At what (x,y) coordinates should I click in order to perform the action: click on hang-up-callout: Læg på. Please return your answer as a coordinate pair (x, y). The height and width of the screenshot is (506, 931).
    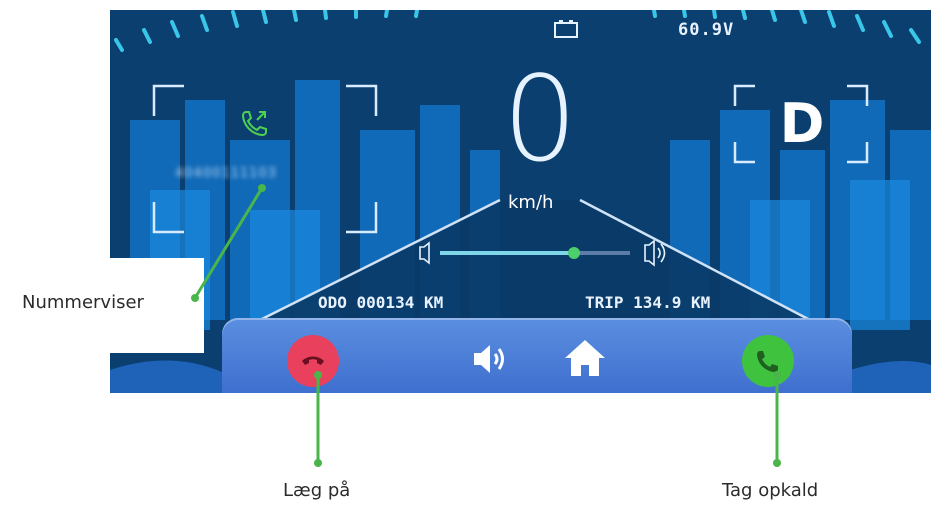
    Looking at the image, I should click on (317, 490).